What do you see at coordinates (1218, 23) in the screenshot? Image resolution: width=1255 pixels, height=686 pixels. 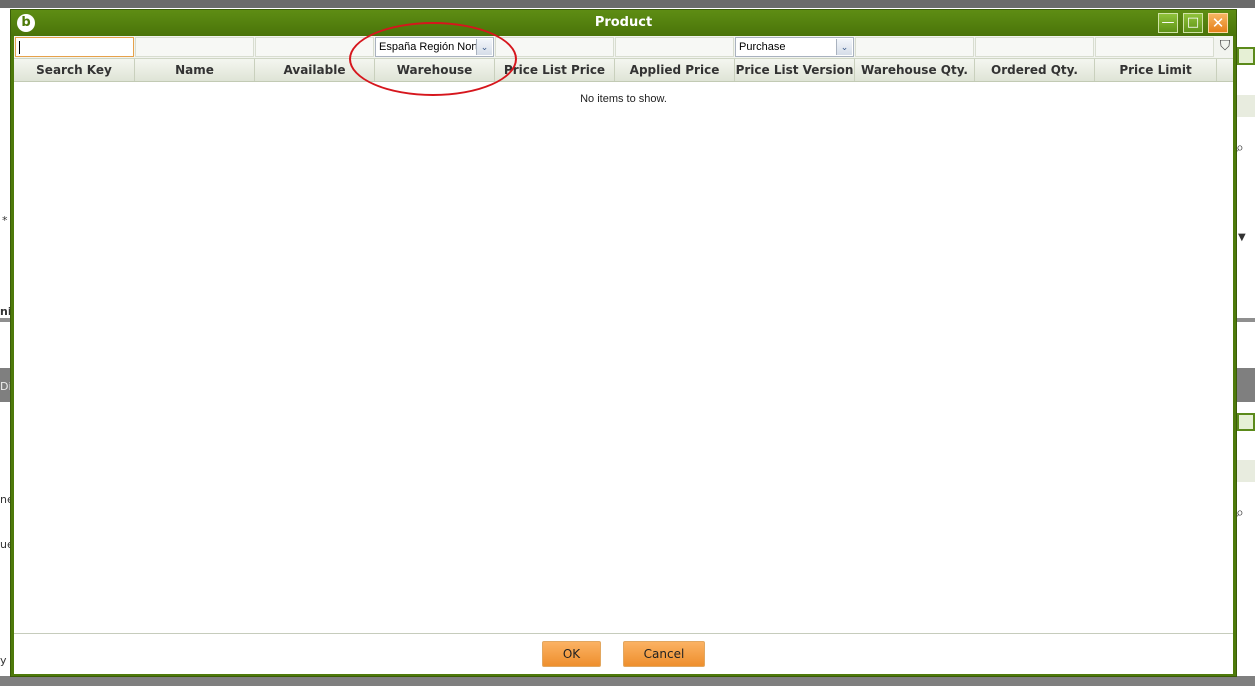 I see `close-button: ✕` at bounding box center [1218, 23].